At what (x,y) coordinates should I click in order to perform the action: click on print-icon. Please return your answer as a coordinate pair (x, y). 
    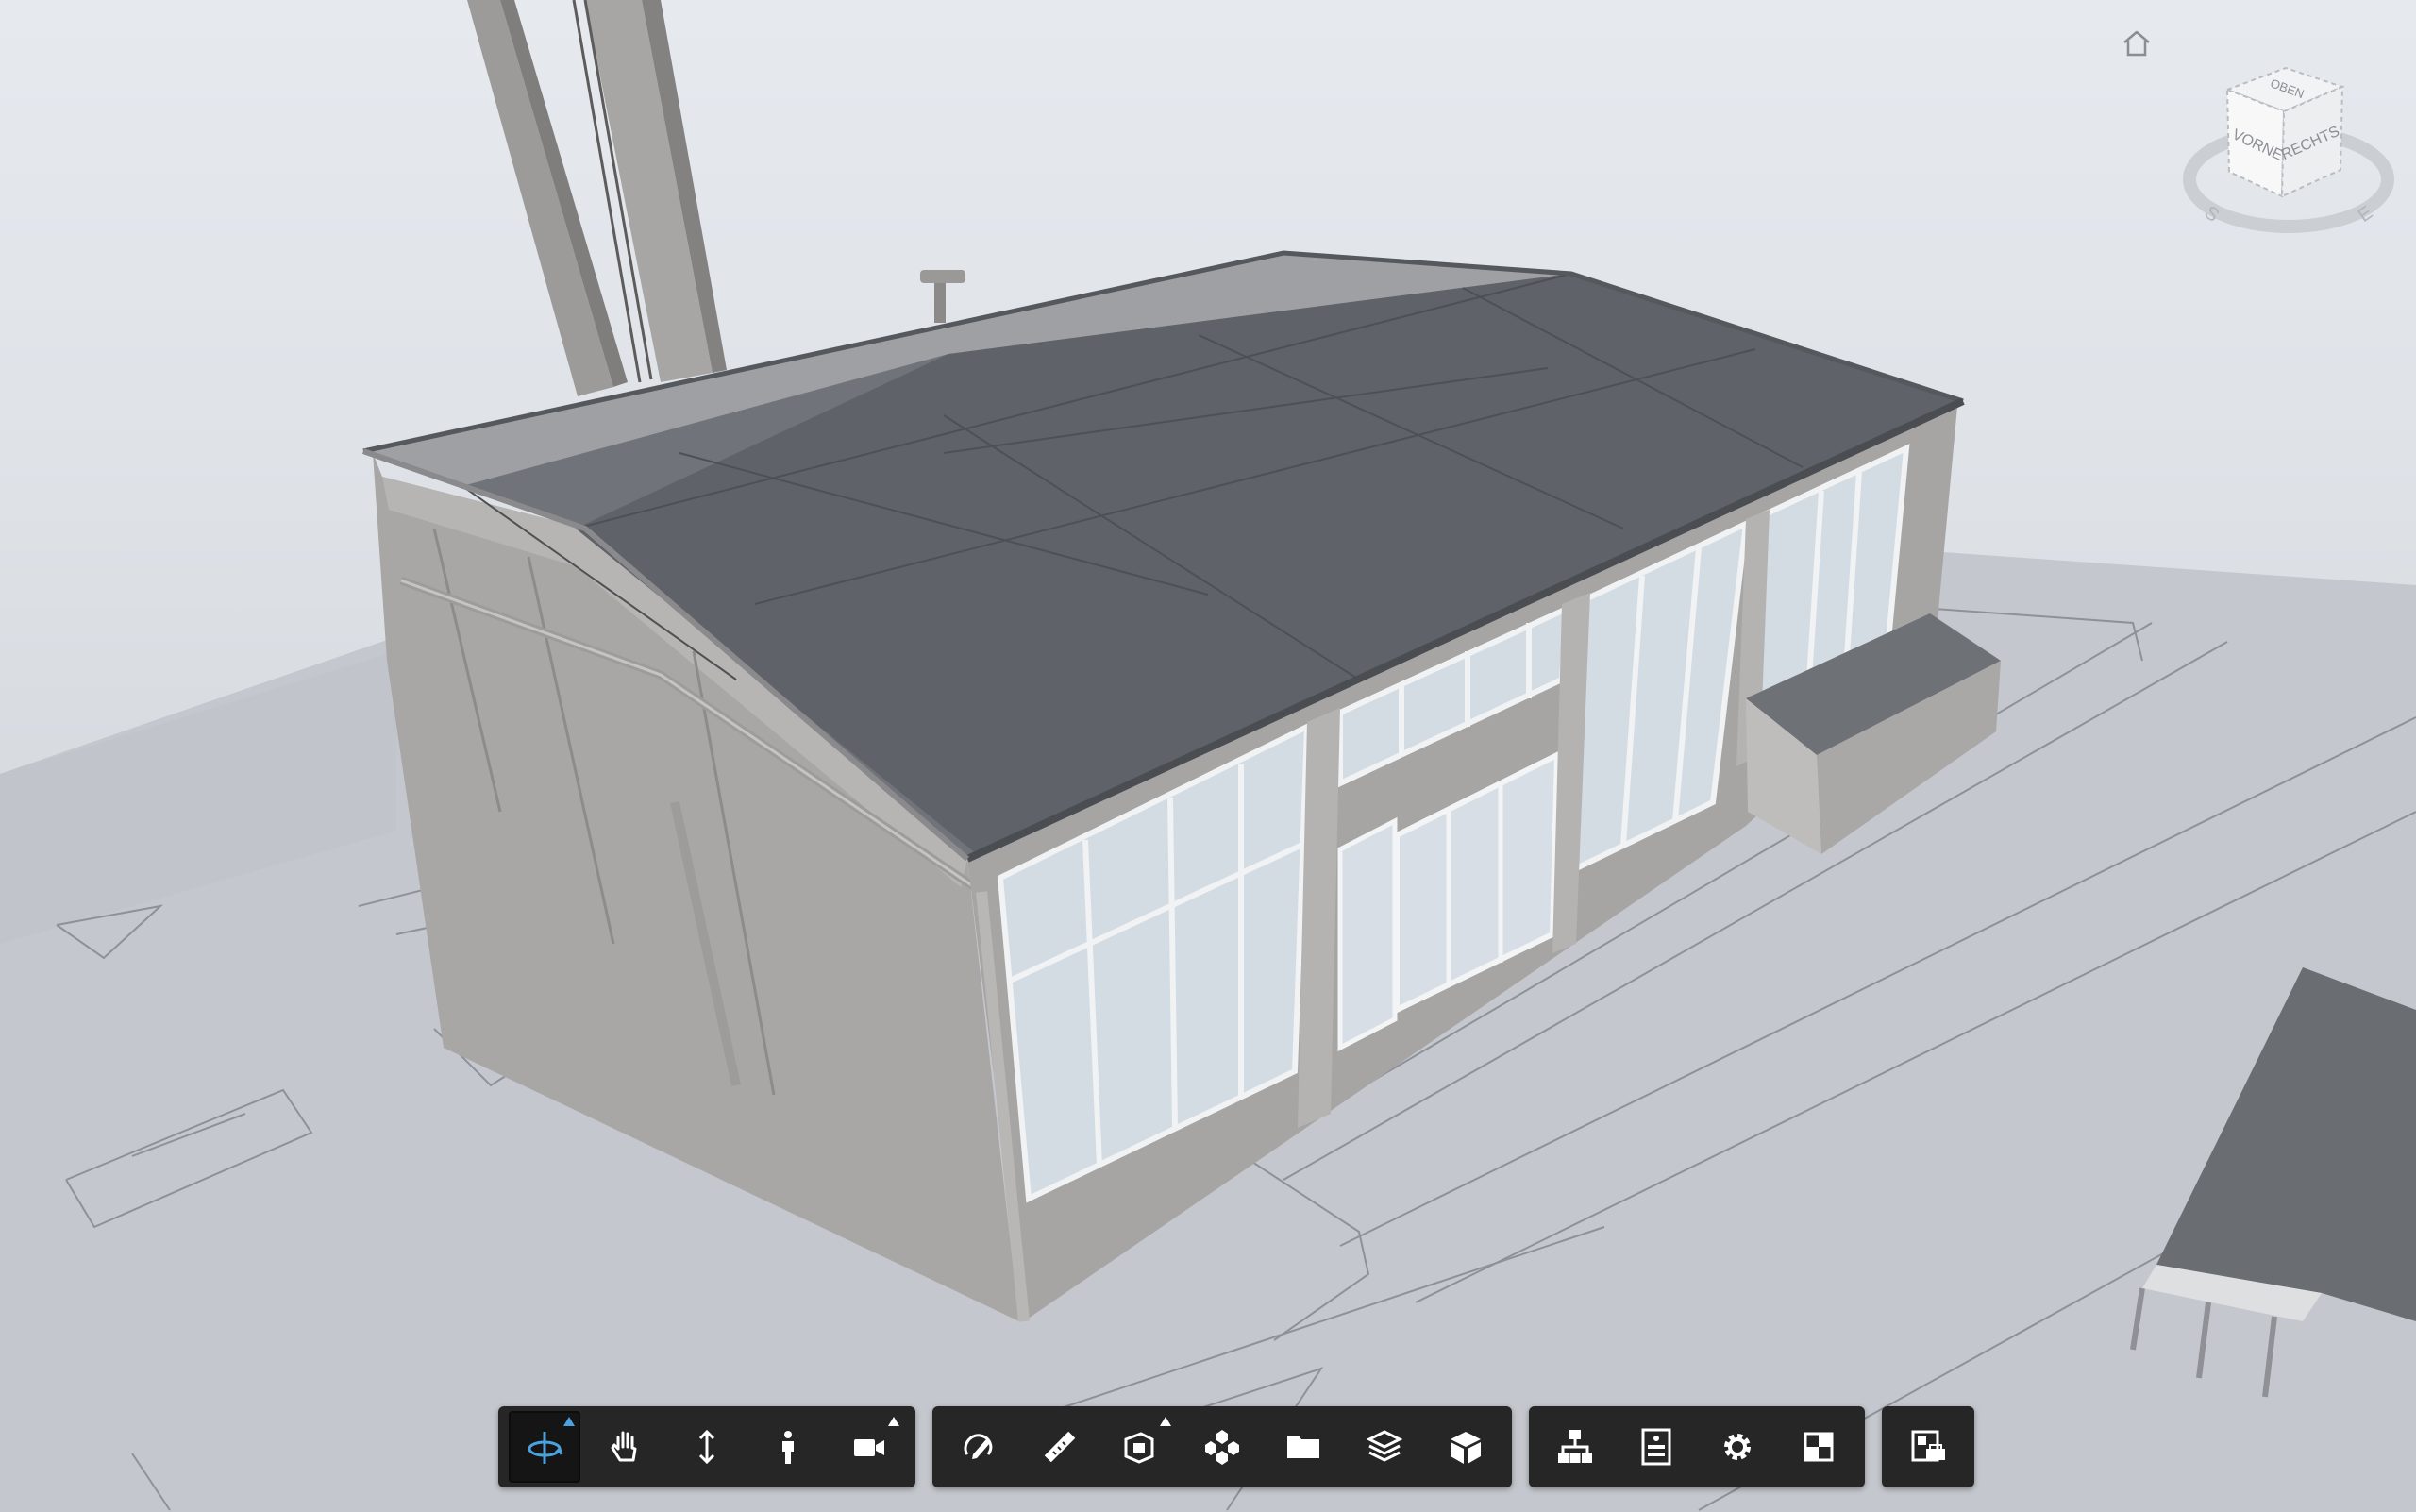
    Looking at the image, I should click on (1928, 1446).